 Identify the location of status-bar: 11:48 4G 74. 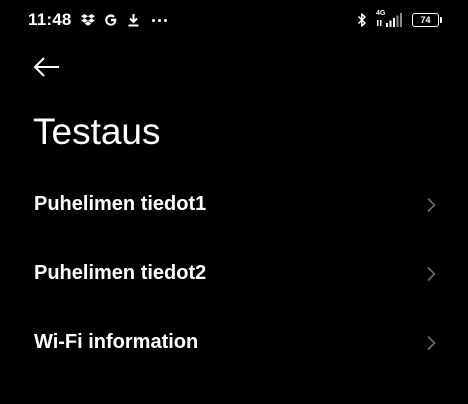
(234, 20).